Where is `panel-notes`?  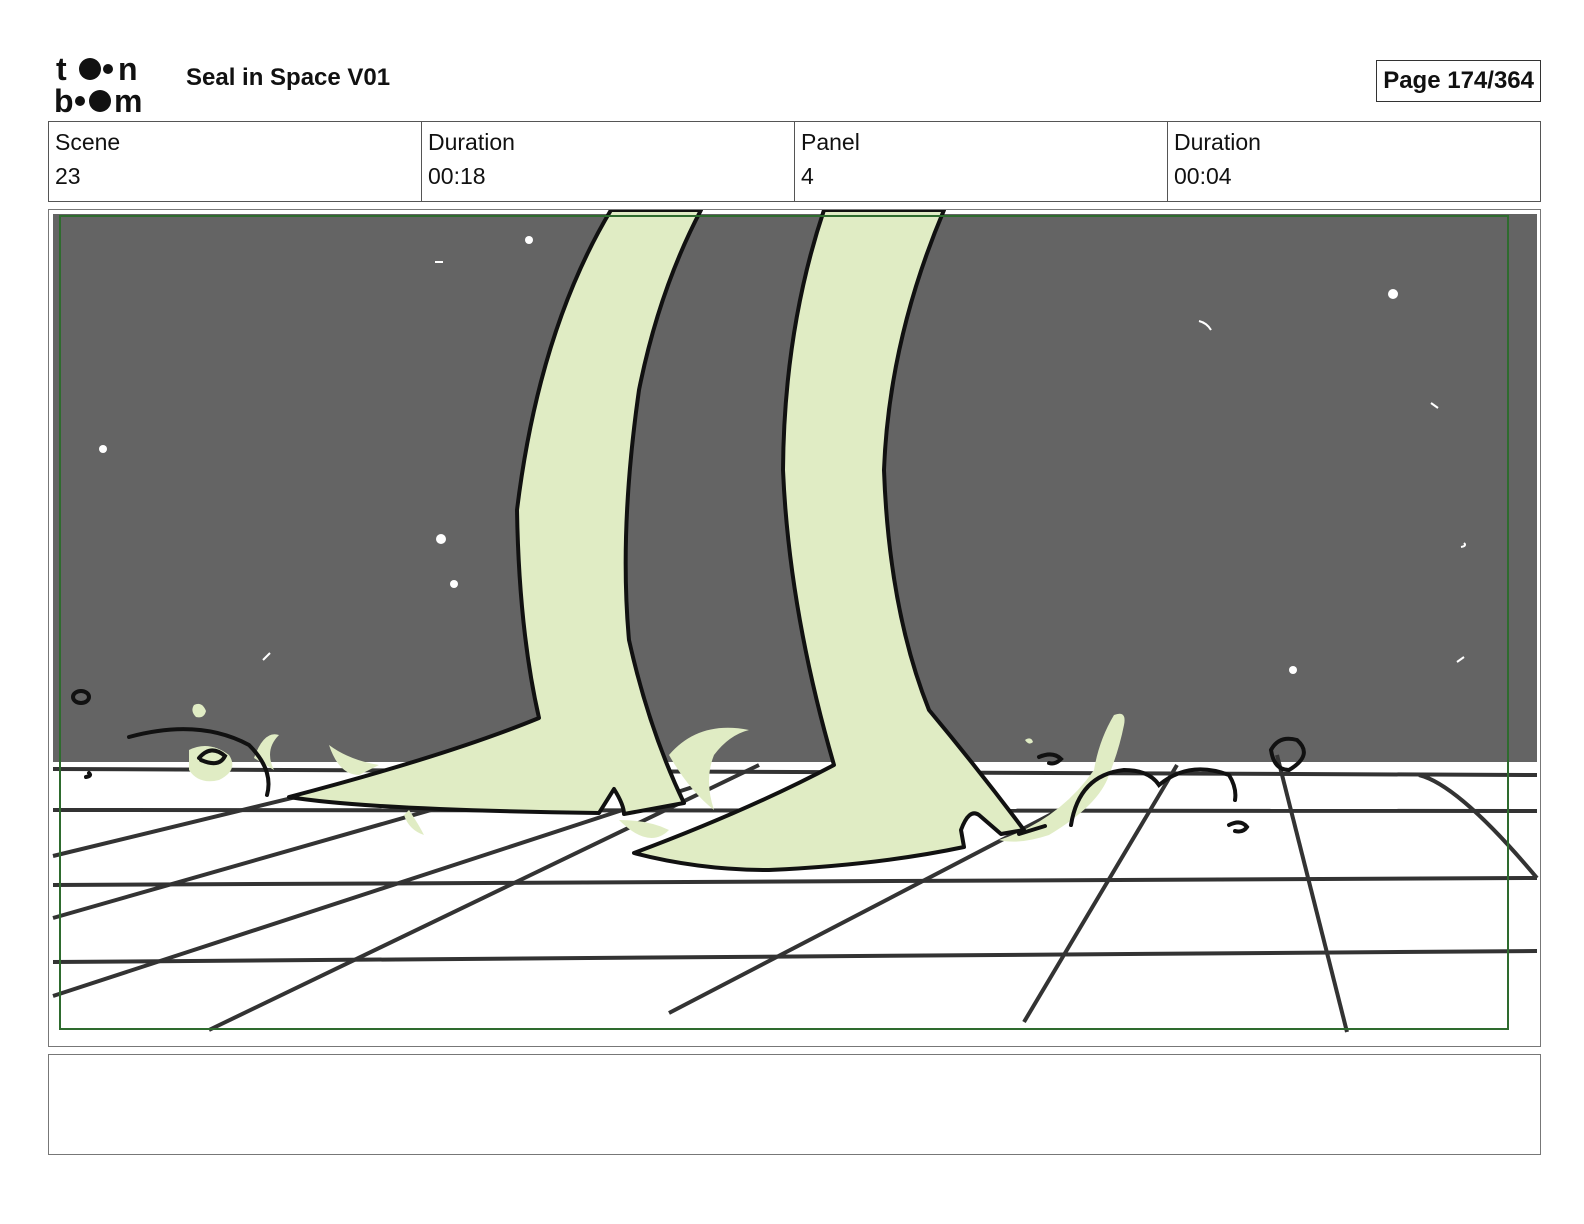 panel-notes is located at coordinates (794, 1104).